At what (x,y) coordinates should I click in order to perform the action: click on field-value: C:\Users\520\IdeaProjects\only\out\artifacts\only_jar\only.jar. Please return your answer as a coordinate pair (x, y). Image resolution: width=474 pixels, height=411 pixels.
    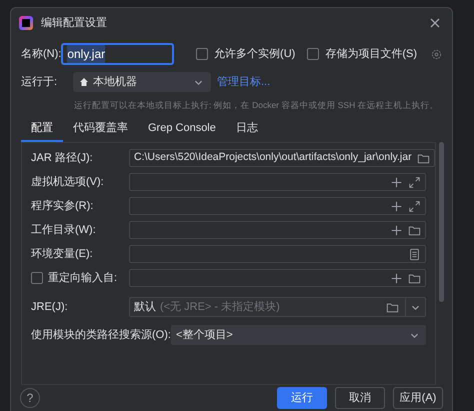
    Looking at the image, I should click on (273, 158).